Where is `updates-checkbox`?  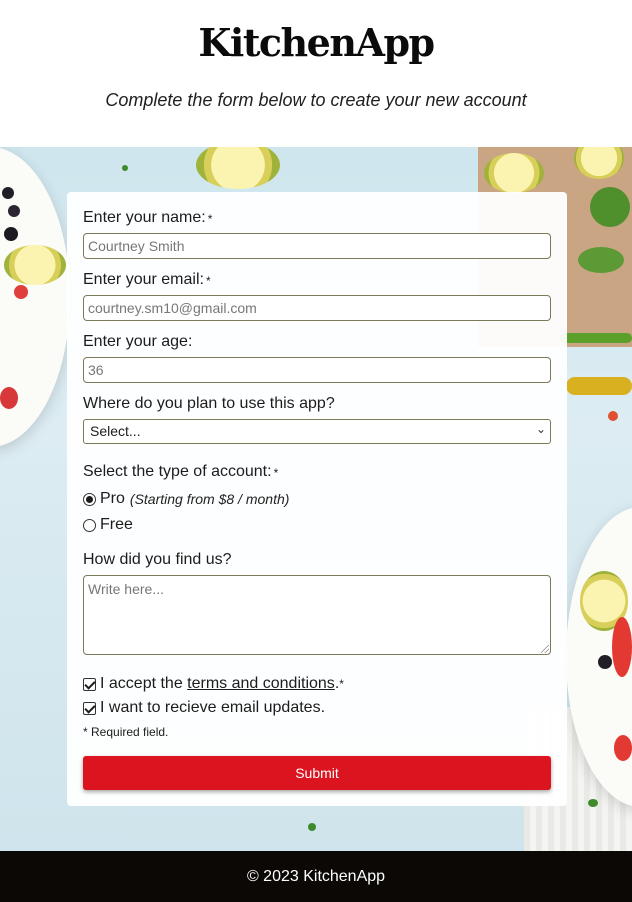 updates-checkbox is located at coordinates (89, 708).